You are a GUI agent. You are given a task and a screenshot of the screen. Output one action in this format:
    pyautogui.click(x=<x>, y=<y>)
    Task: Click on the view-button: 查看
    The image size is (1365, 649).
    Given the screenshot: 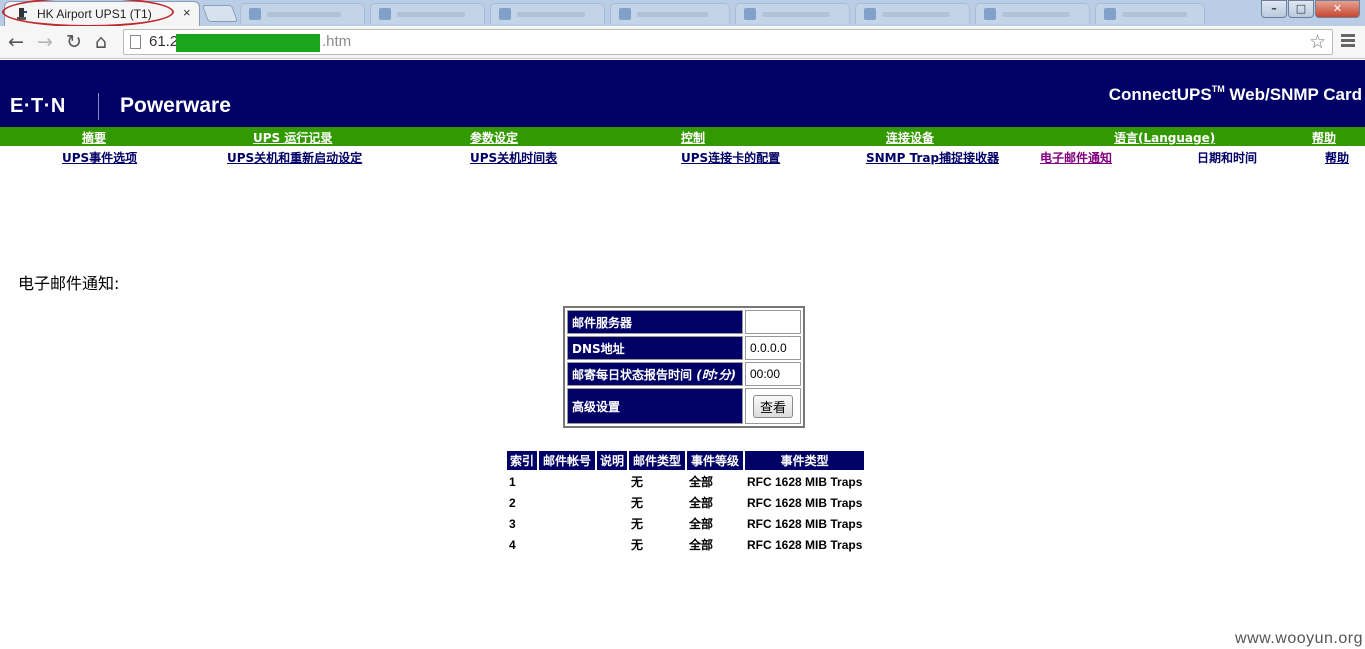 What is the action you would take?
    pyautogui.click(x=772, y=406)
    